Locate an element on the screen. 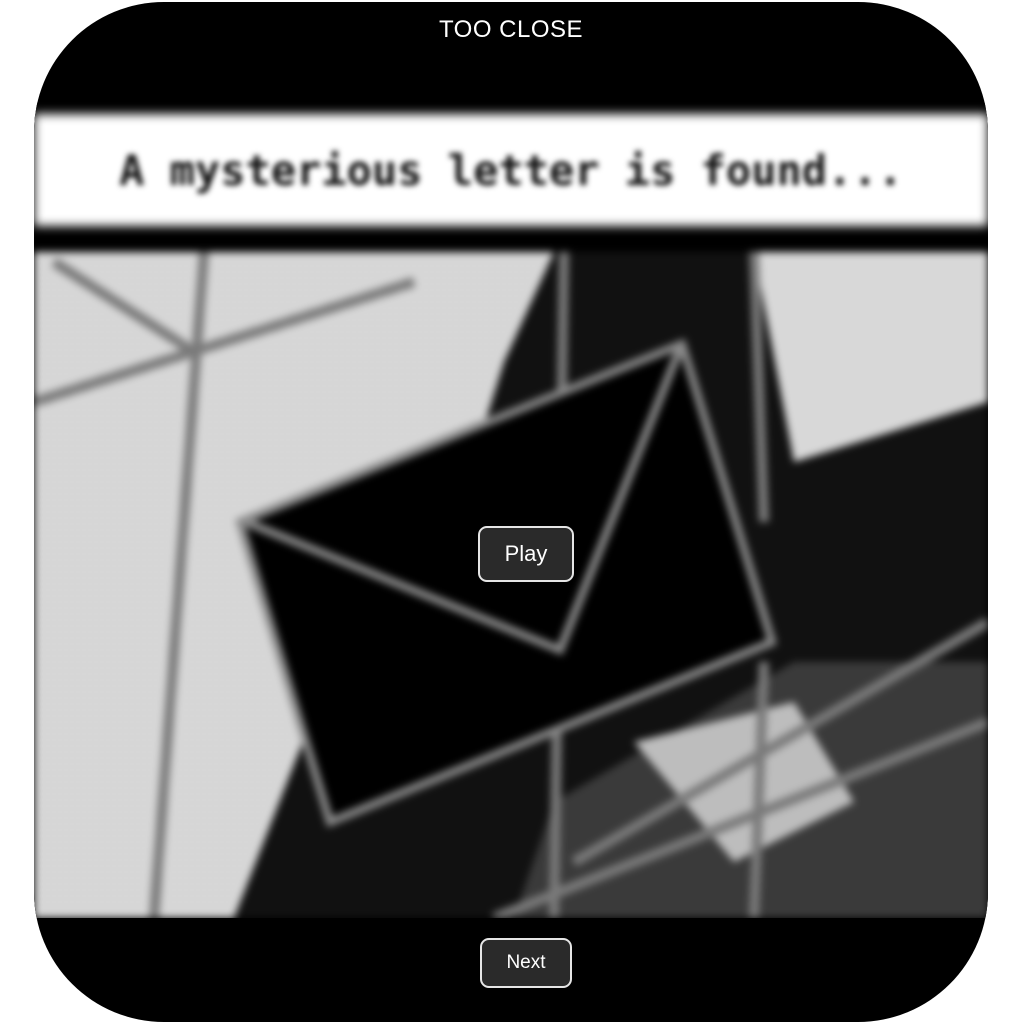 The width and height of the screenshot is (1024, 1024). play-button: Play is located at coordinates (526, 554).